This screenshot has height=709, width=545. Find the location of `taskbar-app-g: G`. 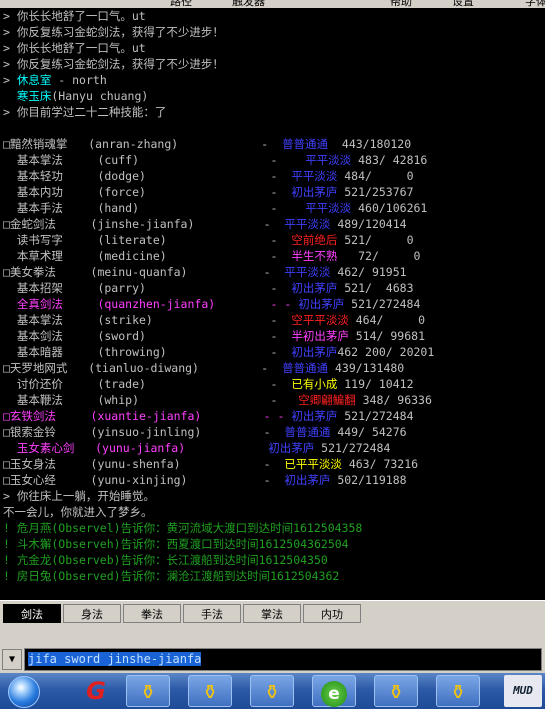

taskbar-app-g: G is located at coordinates (96, 691).